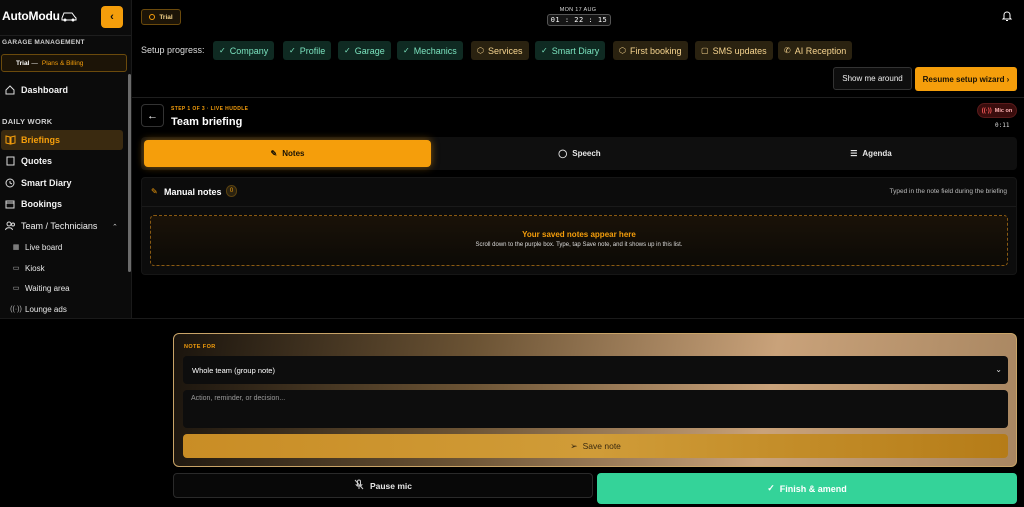  What do you see at coordinates (563, 153) in the screenshot?
I see `speech-bubble-icon: ◯` at bounding box center [563, 153].